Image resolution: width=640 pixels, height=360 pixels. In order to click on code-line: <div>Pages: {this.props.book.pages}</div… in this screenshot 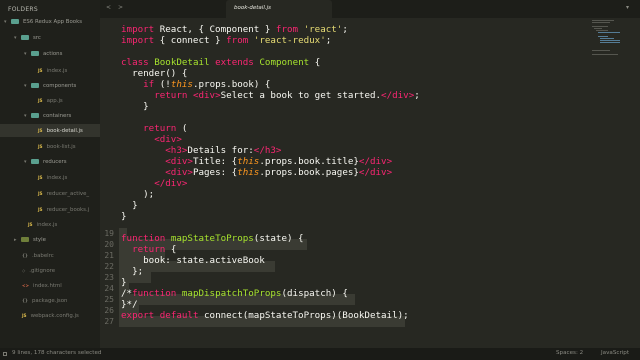, I will do `click(279, 172)`.